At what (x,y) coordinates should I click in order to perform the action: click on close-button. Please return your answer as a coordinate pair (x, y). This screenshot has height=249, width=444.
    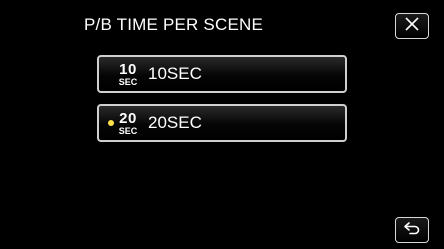
    Looking at the image, I should click on (412, 26).